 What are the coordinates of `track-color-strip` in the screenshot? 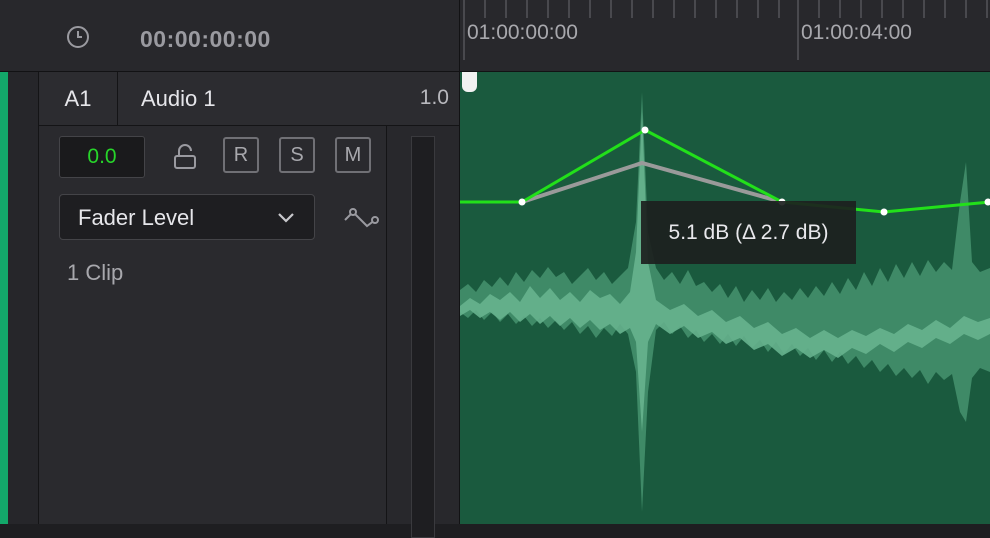 It's located at (4, 298).